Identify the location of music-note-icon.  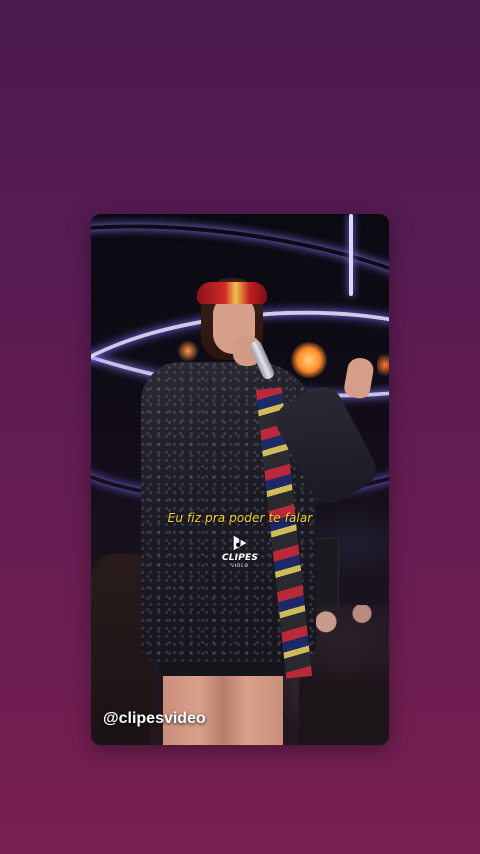
(240, 543).